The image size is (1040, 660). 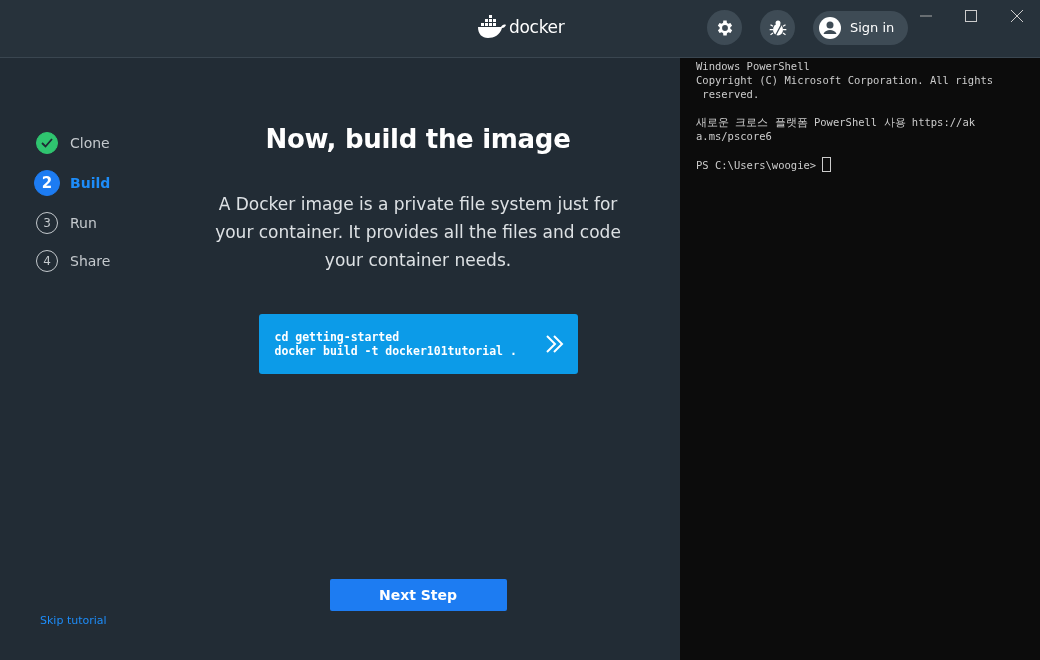 I want to click on step-label: Share, so click(x=90, y=261).